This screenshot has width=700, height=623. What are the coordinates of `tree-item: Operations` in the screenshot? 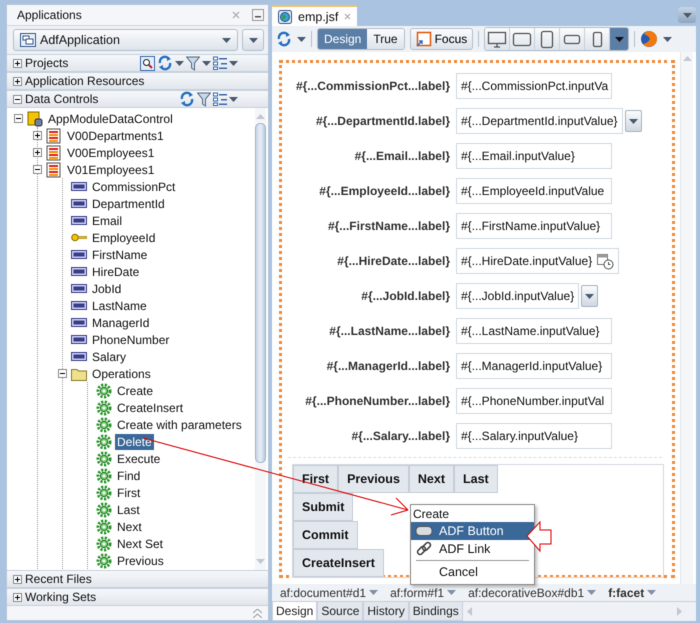 It's located at (121, 374).